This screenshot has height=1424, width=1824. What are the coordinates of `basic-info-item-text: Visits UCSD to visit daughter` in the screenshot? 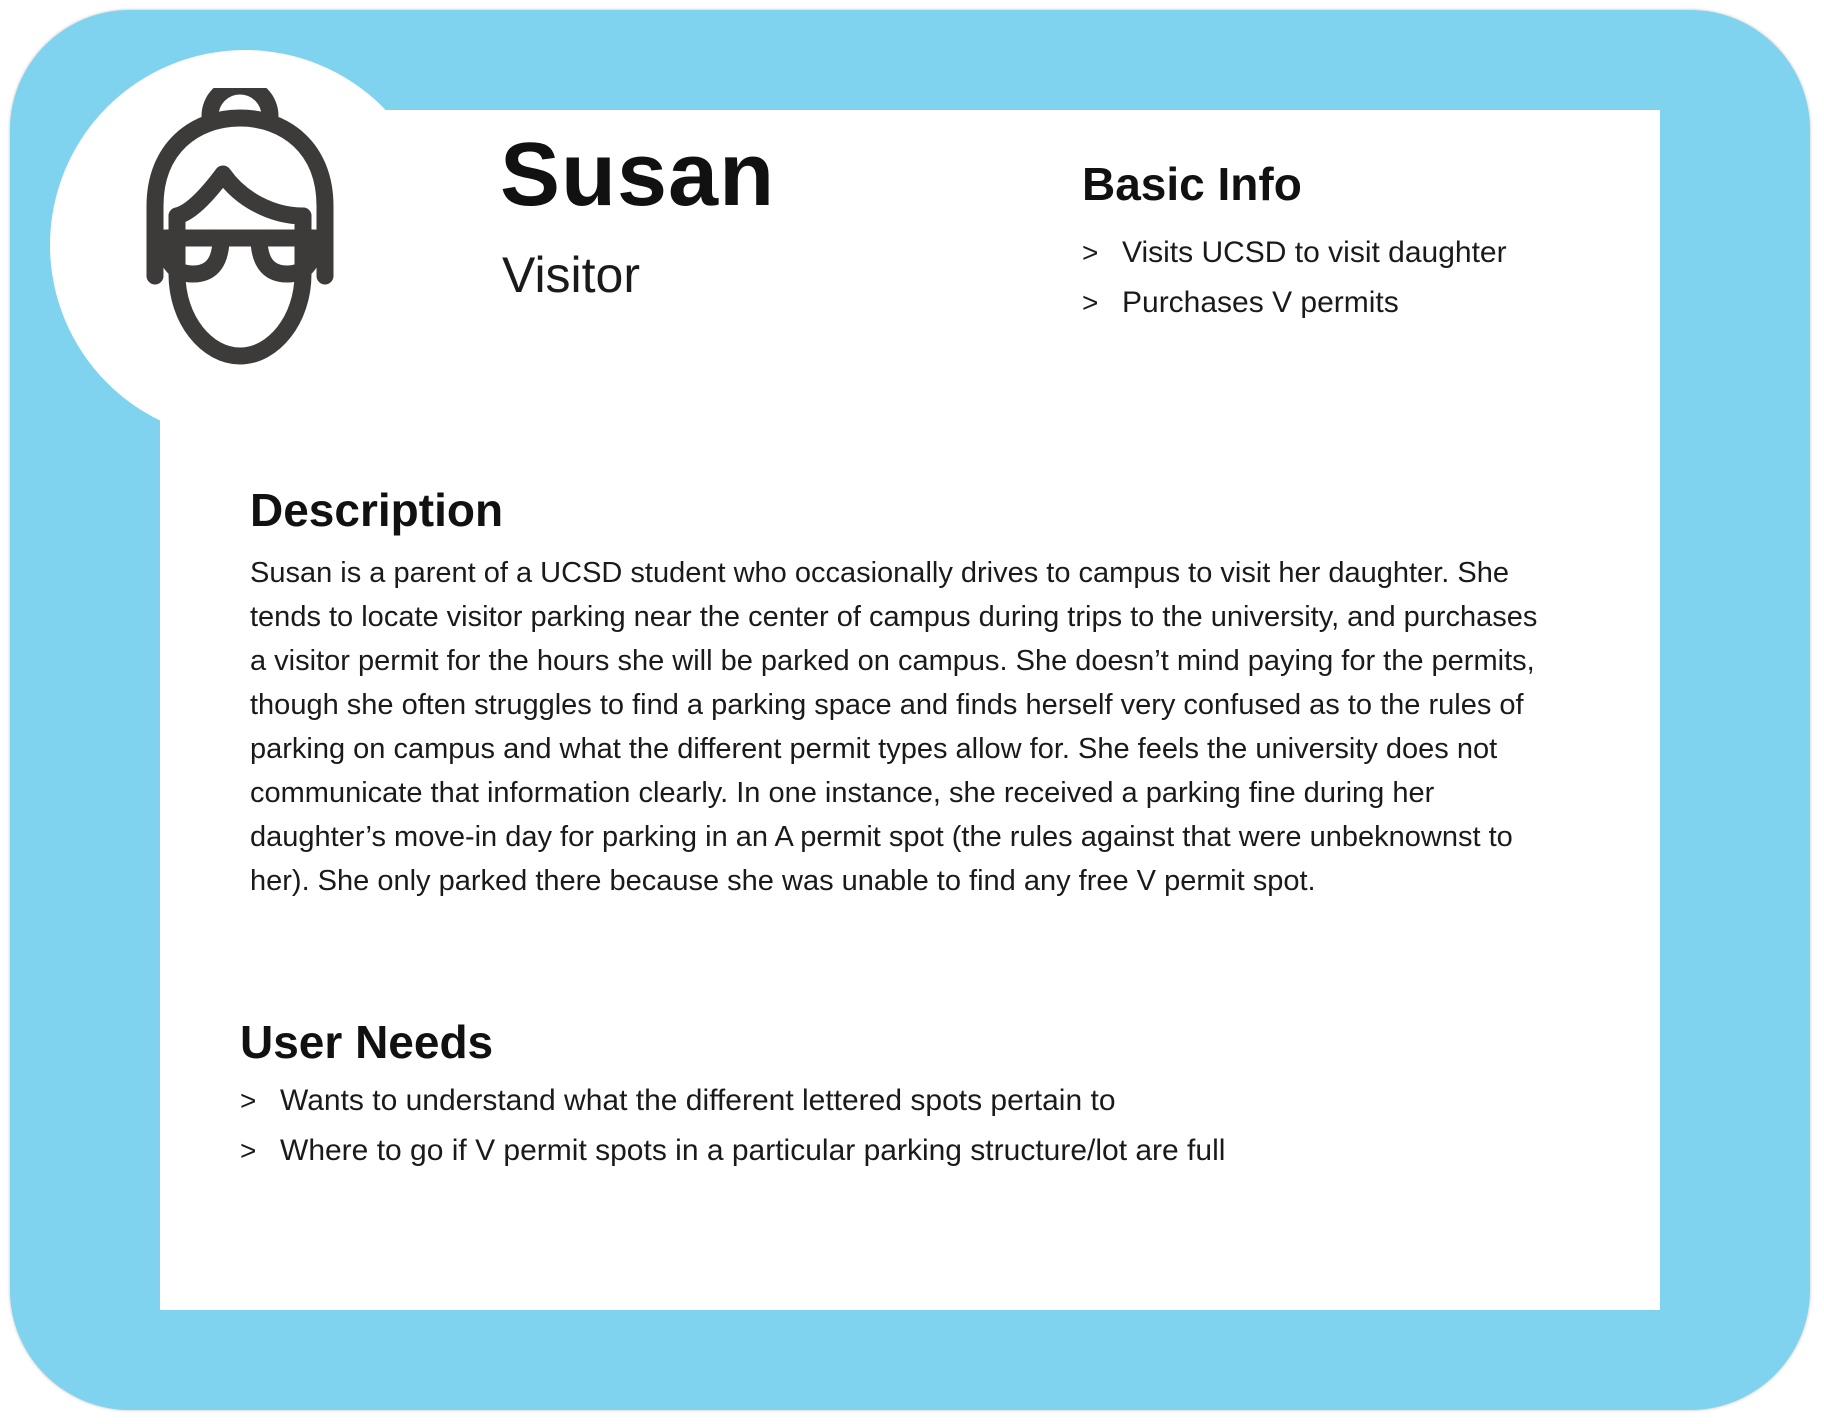 It's located at (1314, 252).